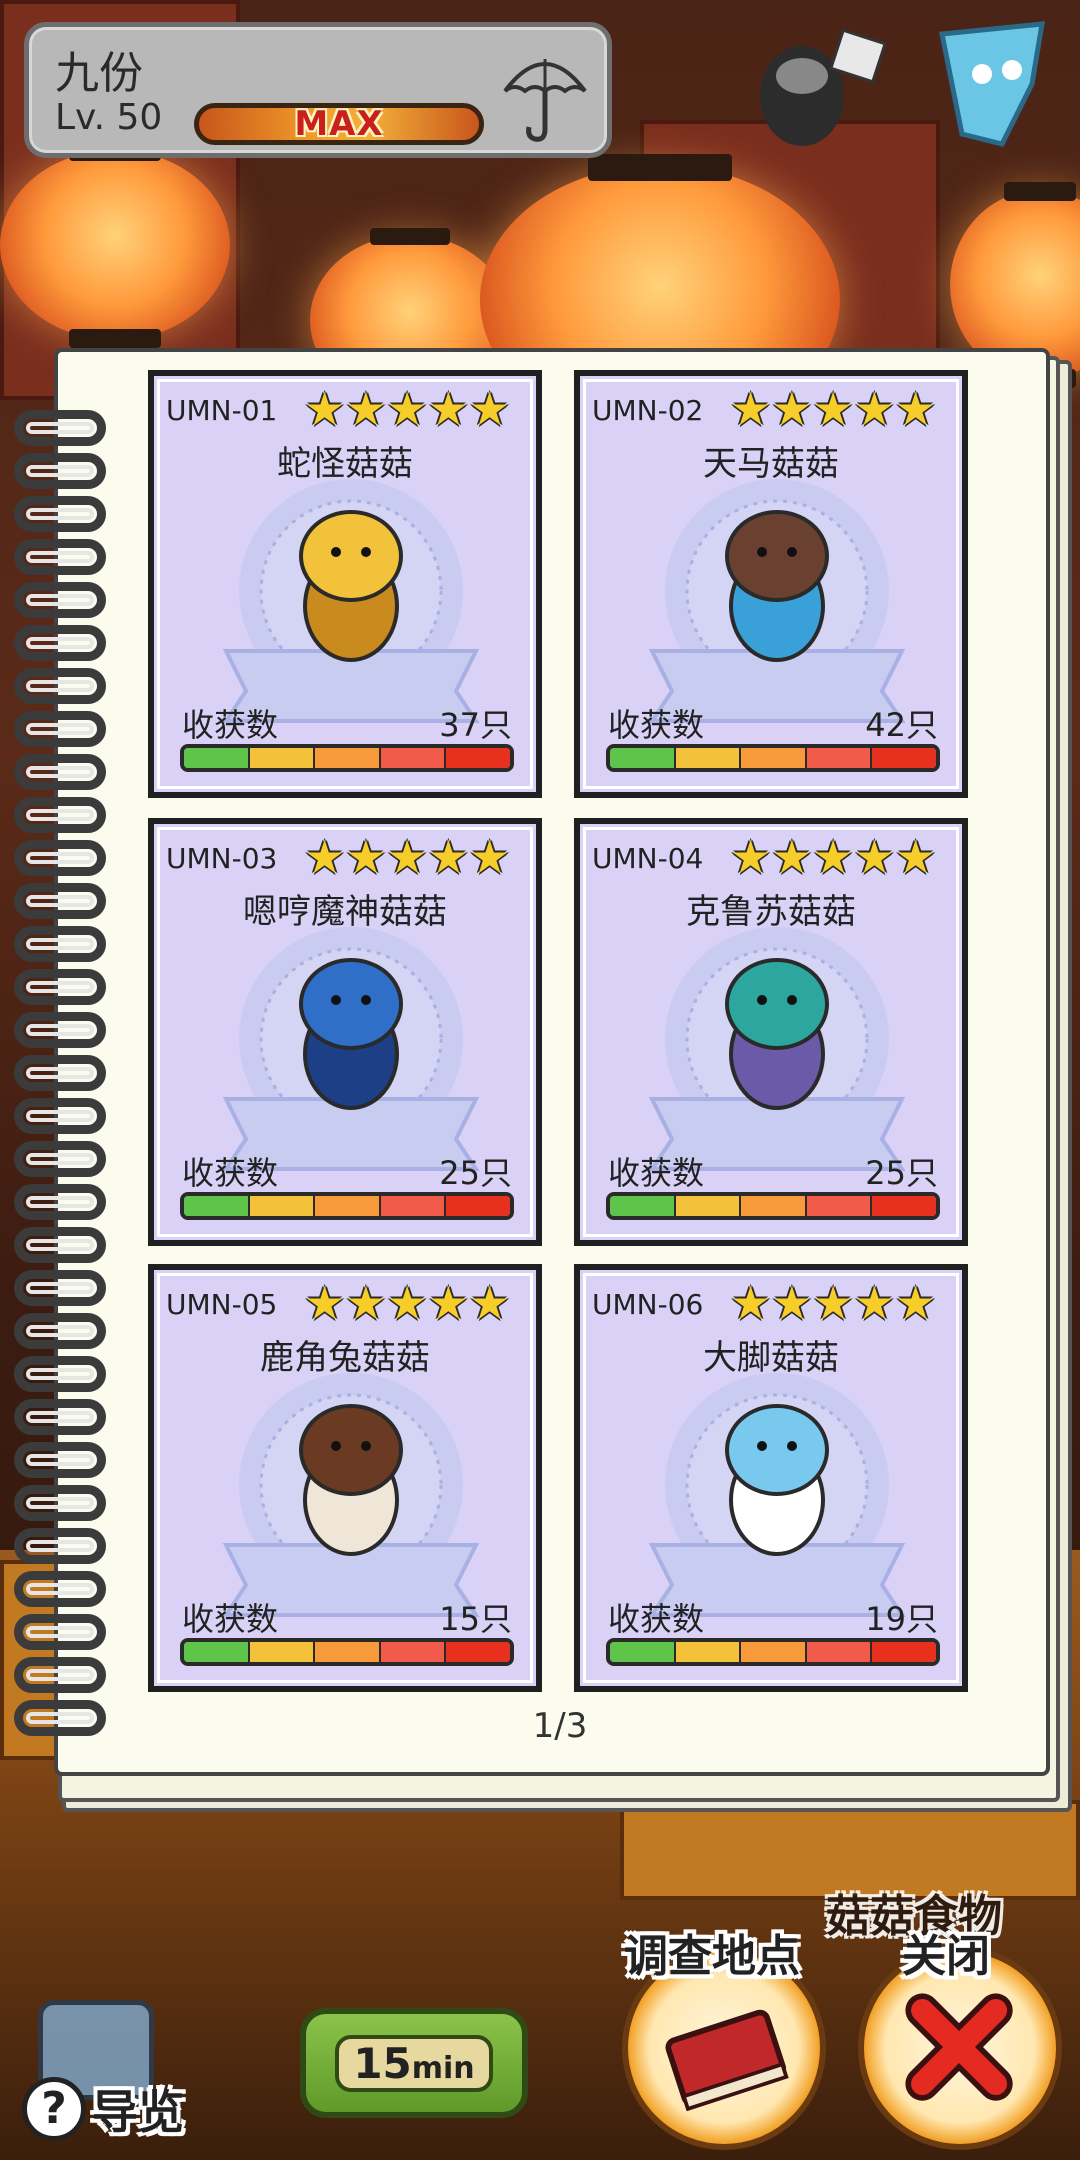 Image resolution: width=1080 pixels, height=2160 pixels. I want to click on blue-spirit-icon, so click(992, 84).